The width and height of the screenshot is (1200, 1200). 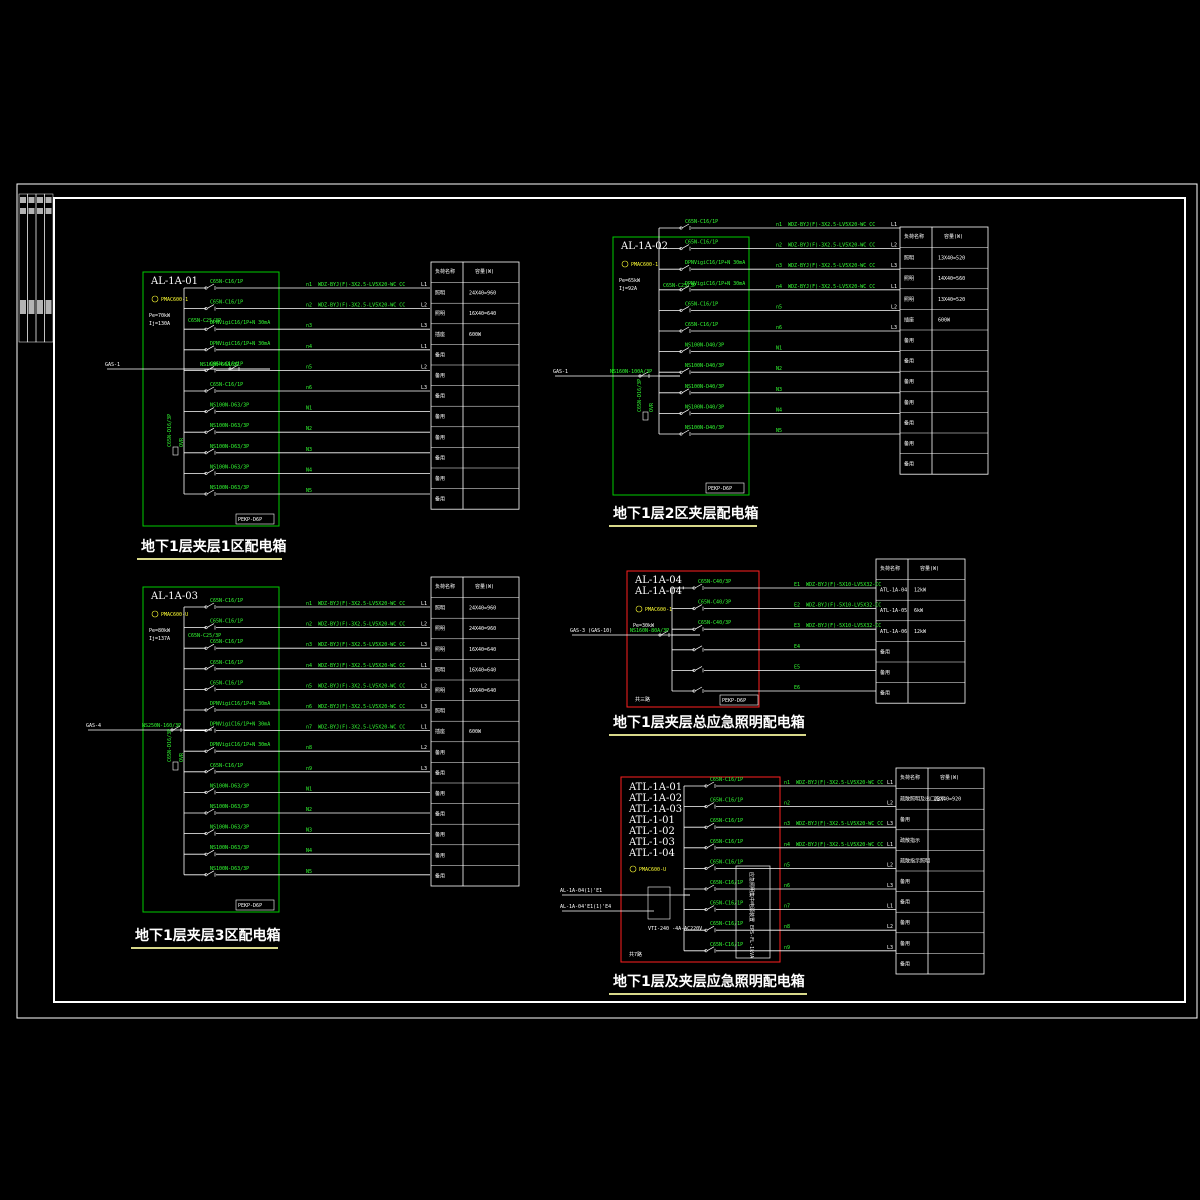 What do you see at coordinates (893, 632) in the screenshot?
I see `load-name: ATL-1A-06` at bounding box center [893, 632].